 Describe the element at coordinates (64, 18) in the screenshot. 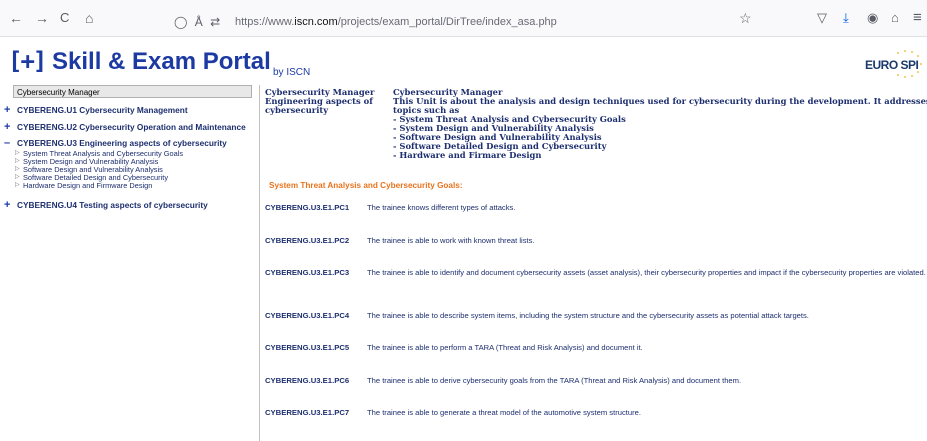

I see `reload-icon: C` at that location.